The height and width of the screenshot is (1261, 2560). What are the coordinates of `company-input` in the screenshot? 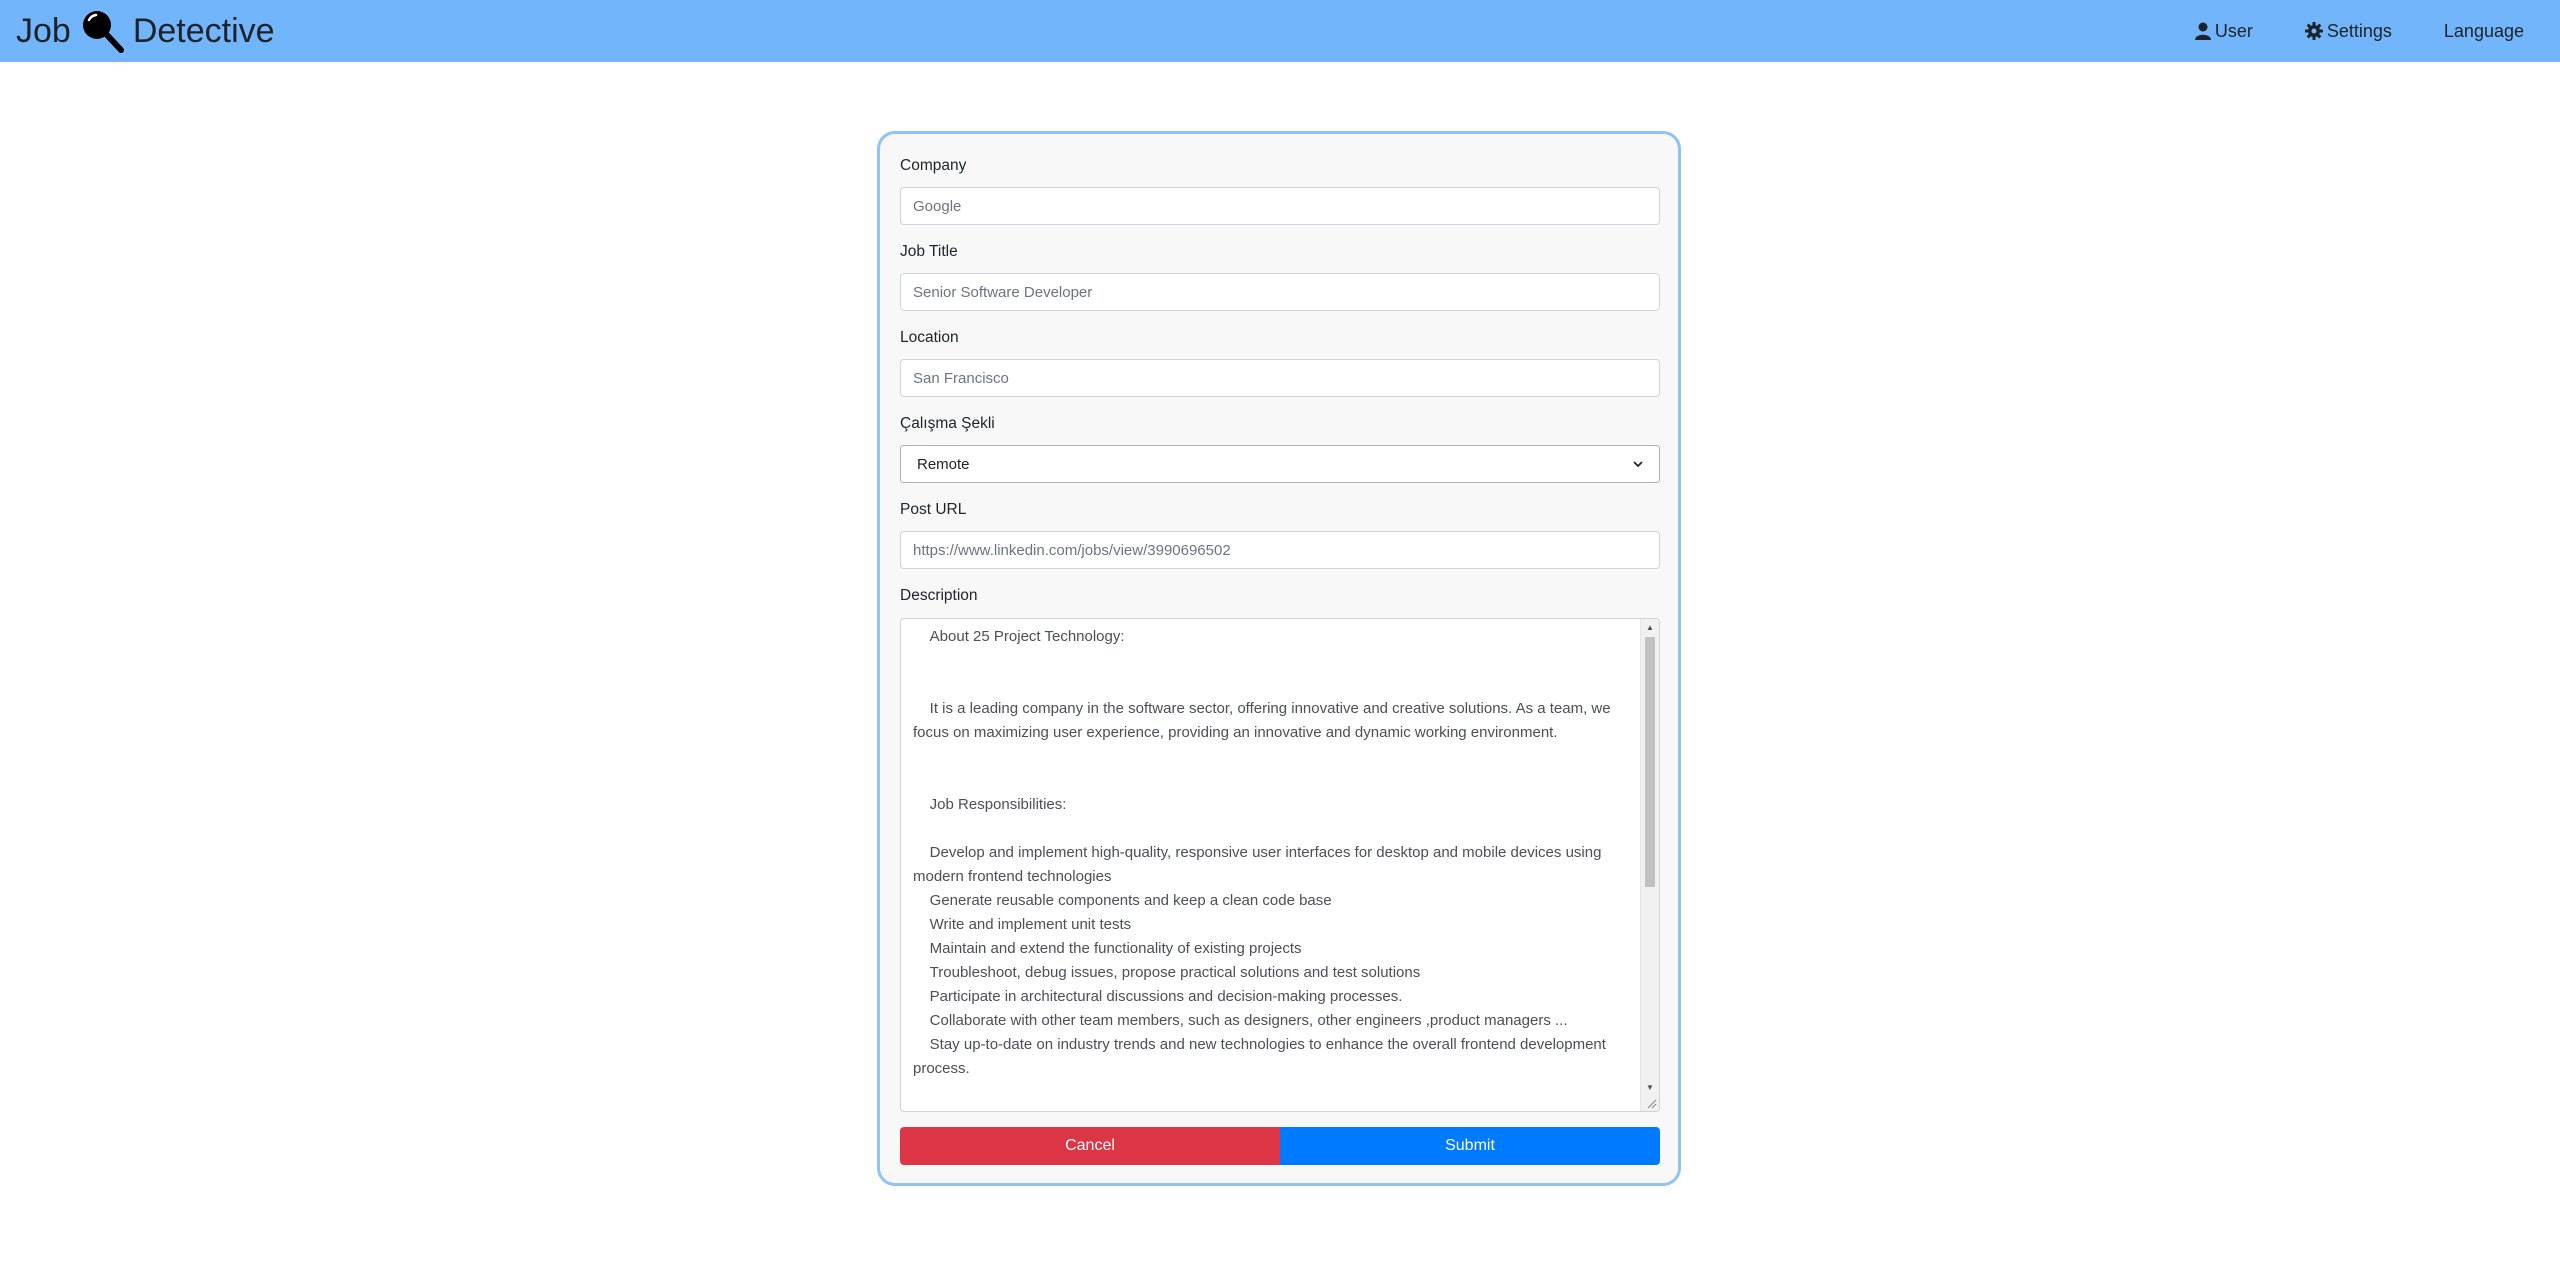 It's located at (1280, 206).